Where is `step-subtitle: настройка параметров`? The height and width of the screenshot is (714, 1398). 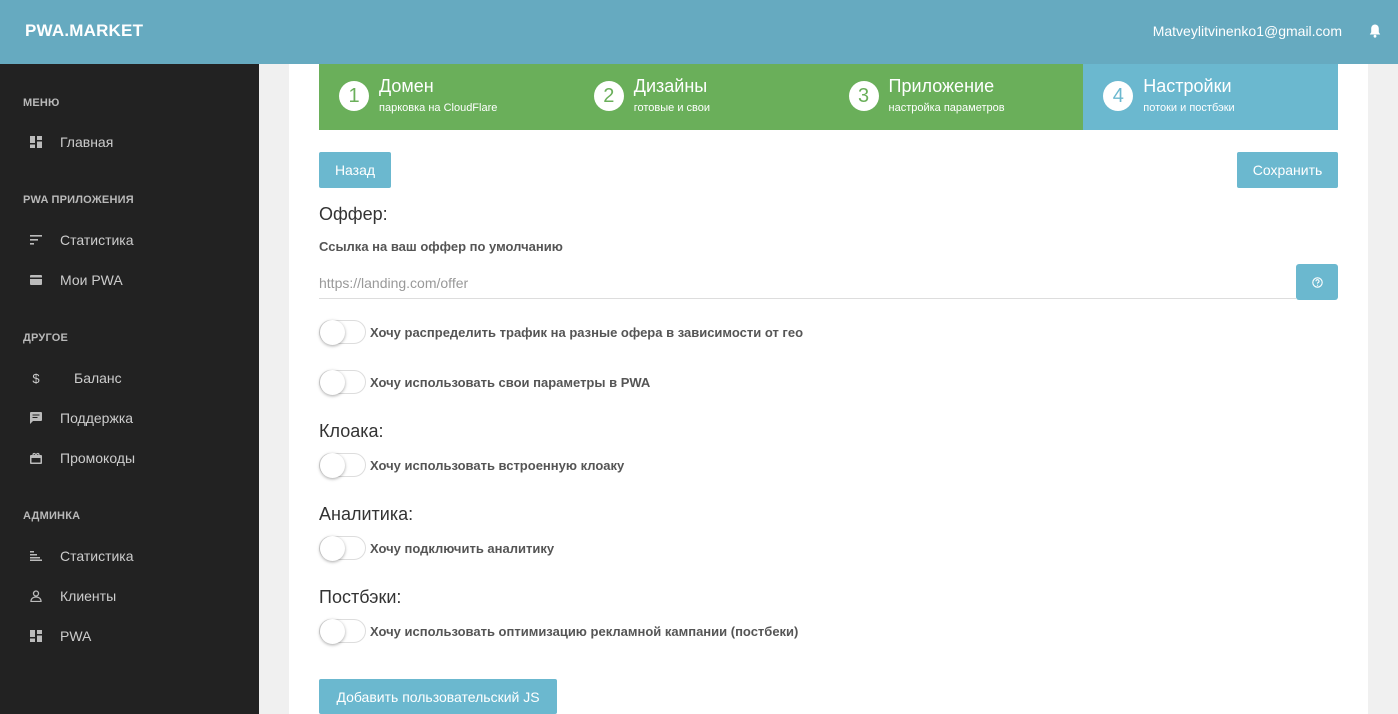
step-subtitle: настройка параметров is located at coordinates (946, 108).